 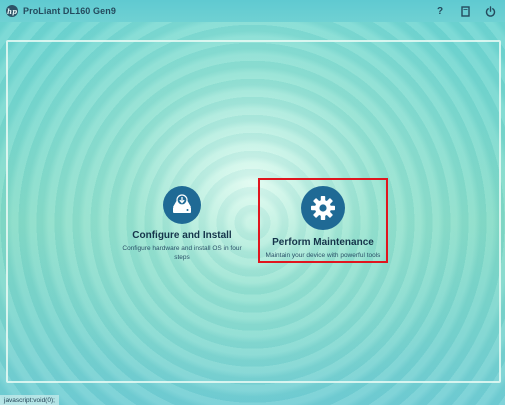 I want to click on selection-highlight, so click(x=323, y=220).